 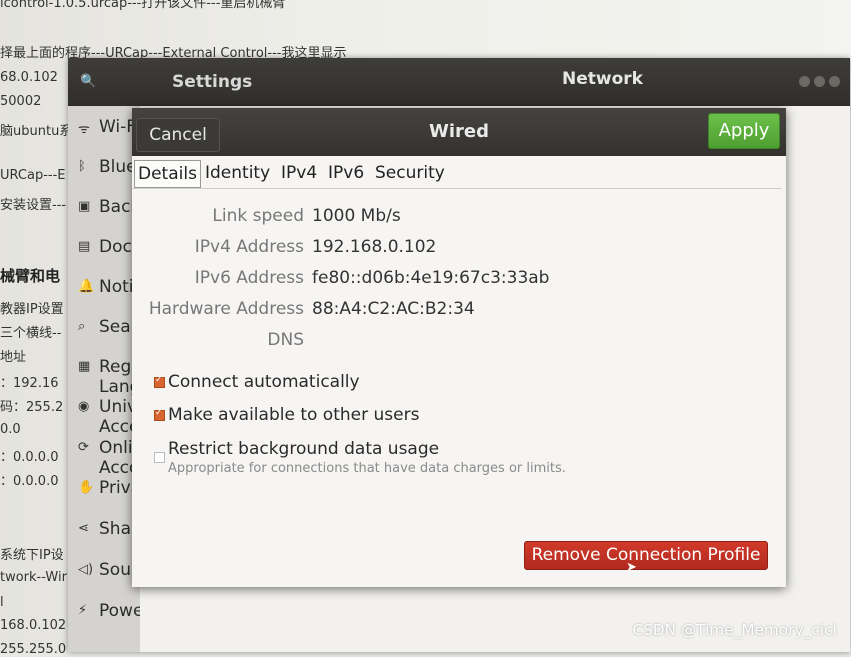 What do you see at coordinates (304, 449) in the screenshot?
I see `restrict-background-label: Restrict background data usage` at bounding box center [304, 449].